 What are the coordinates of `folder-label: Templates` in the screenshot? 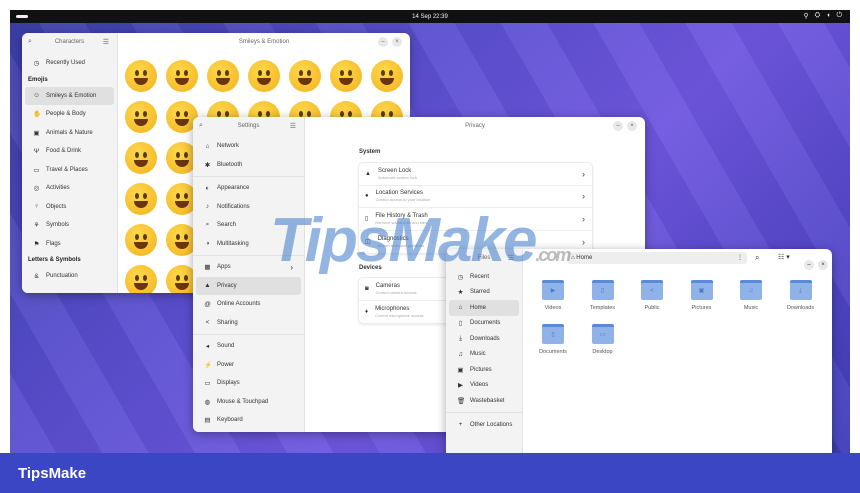 It's located at (602, 308).